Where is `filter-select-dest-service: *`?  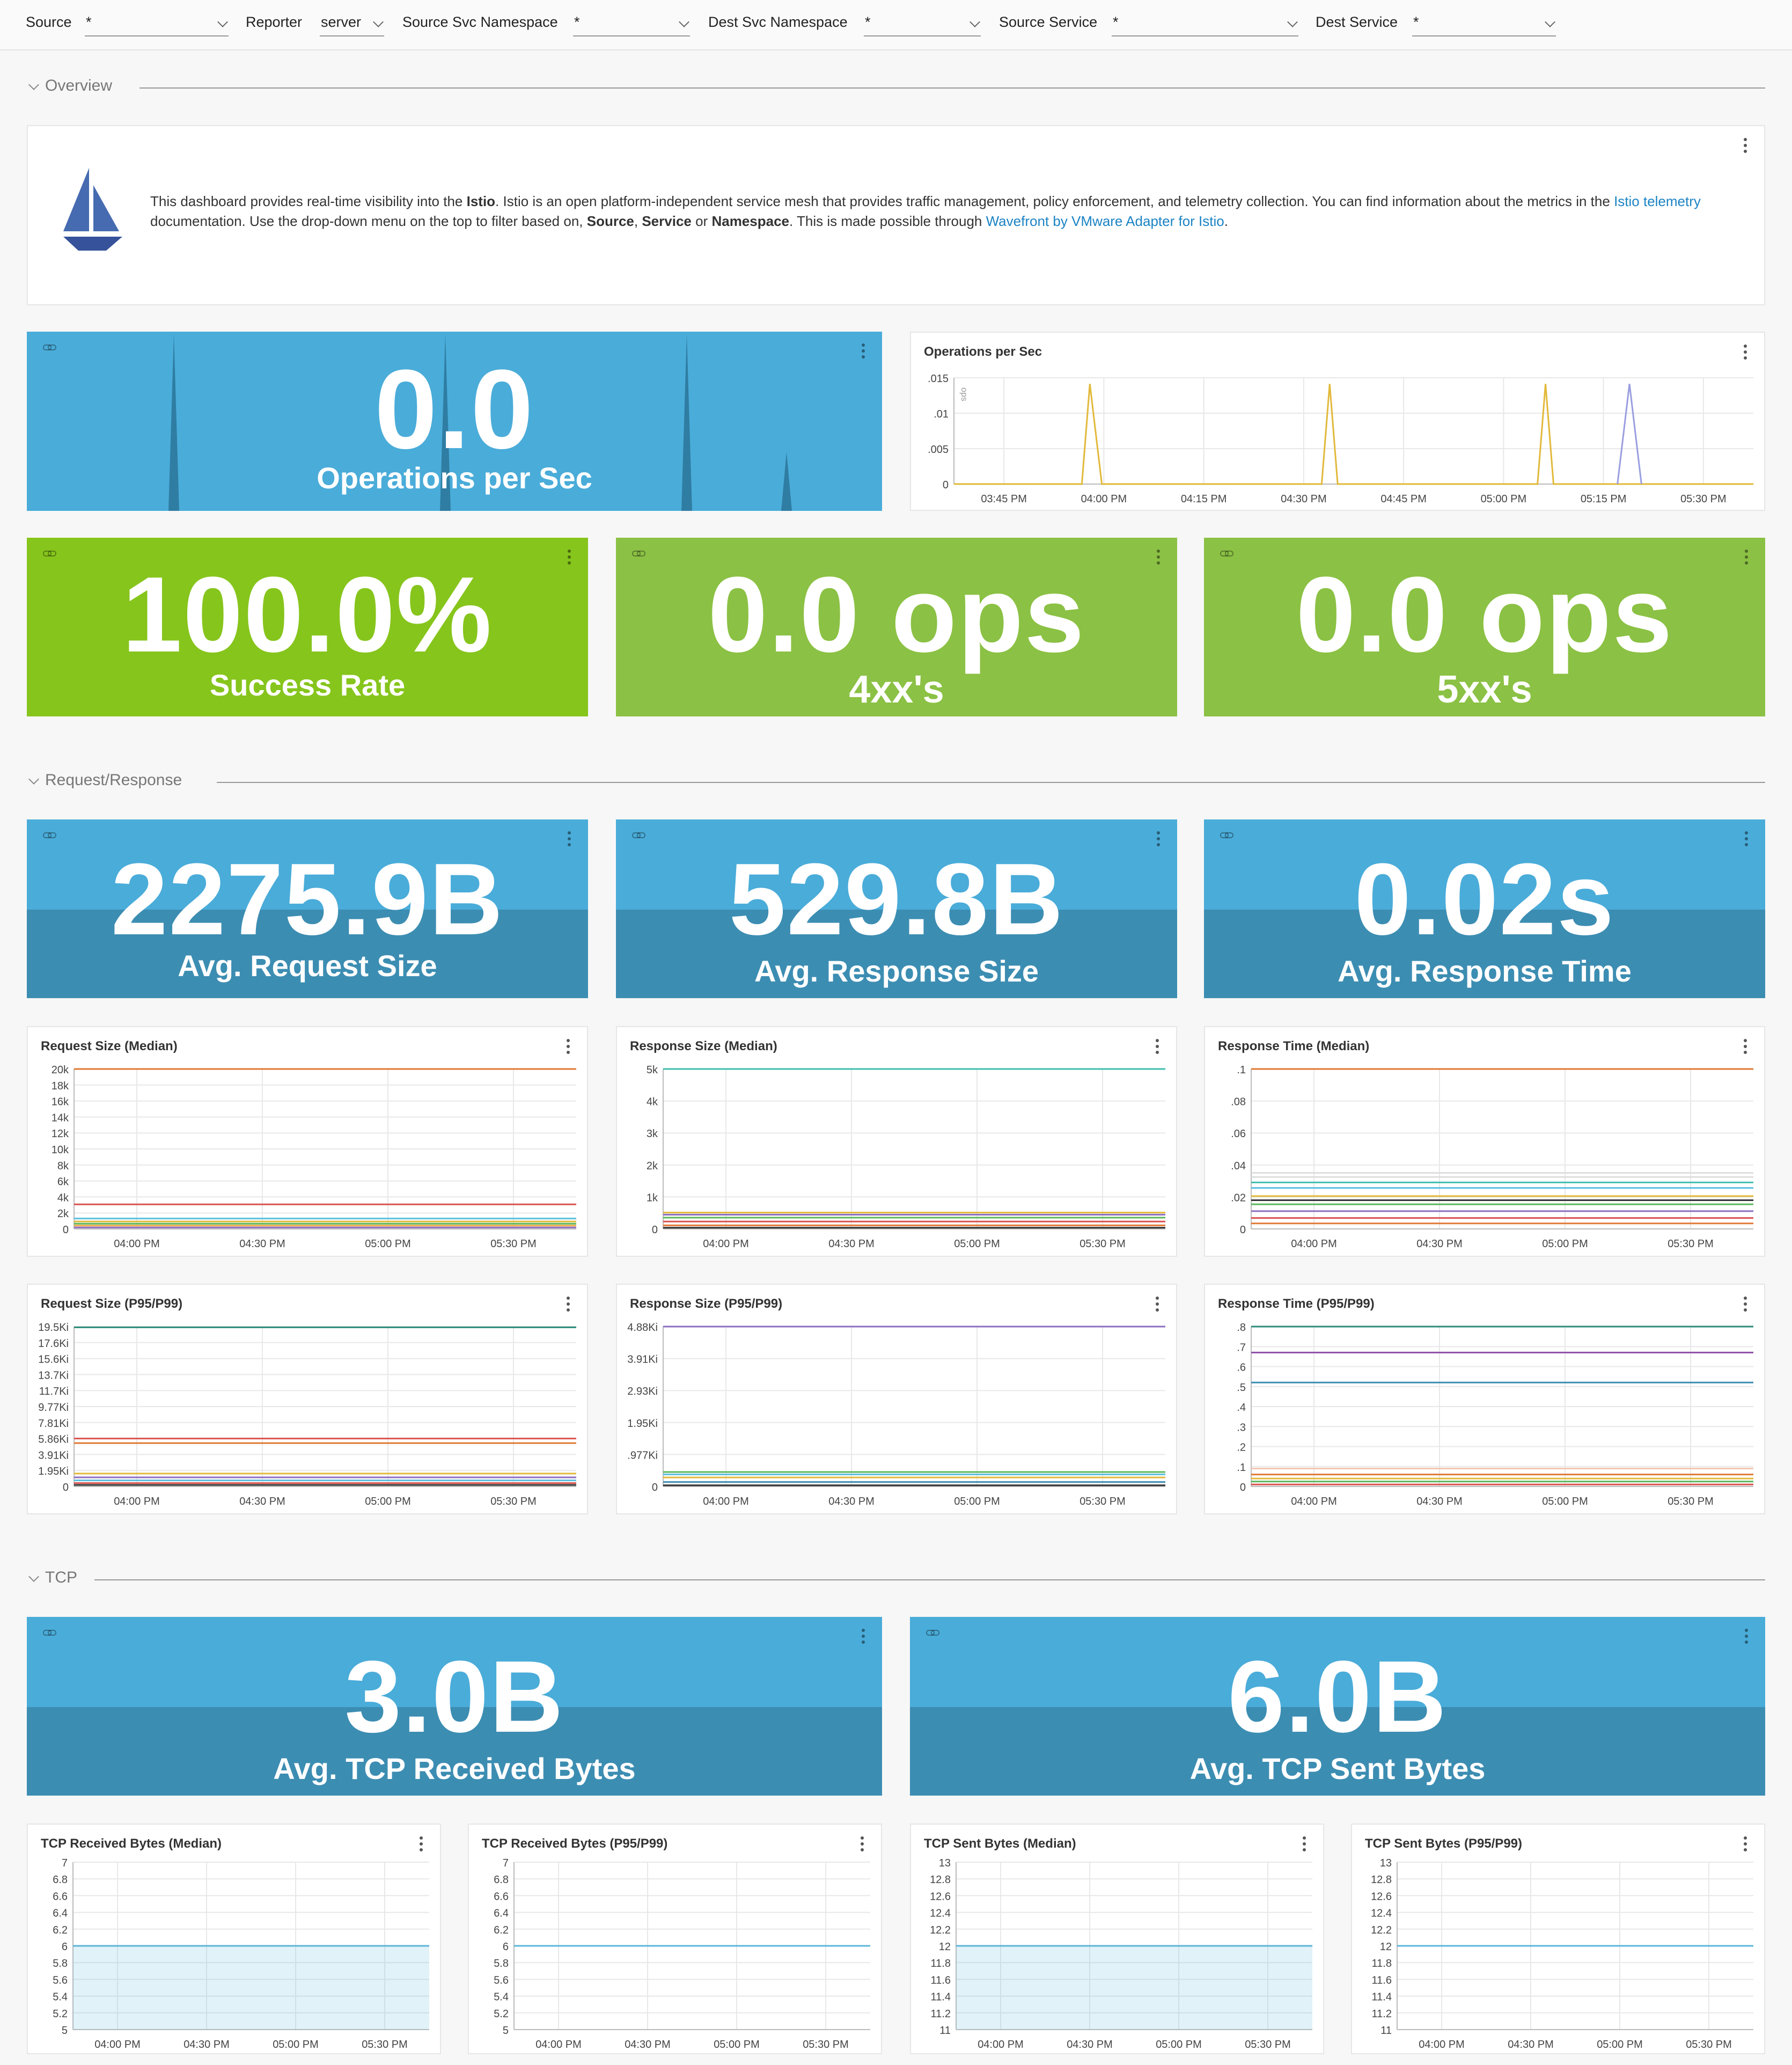 filter-select-dest-service: * is located at coordinates (1484, 24).